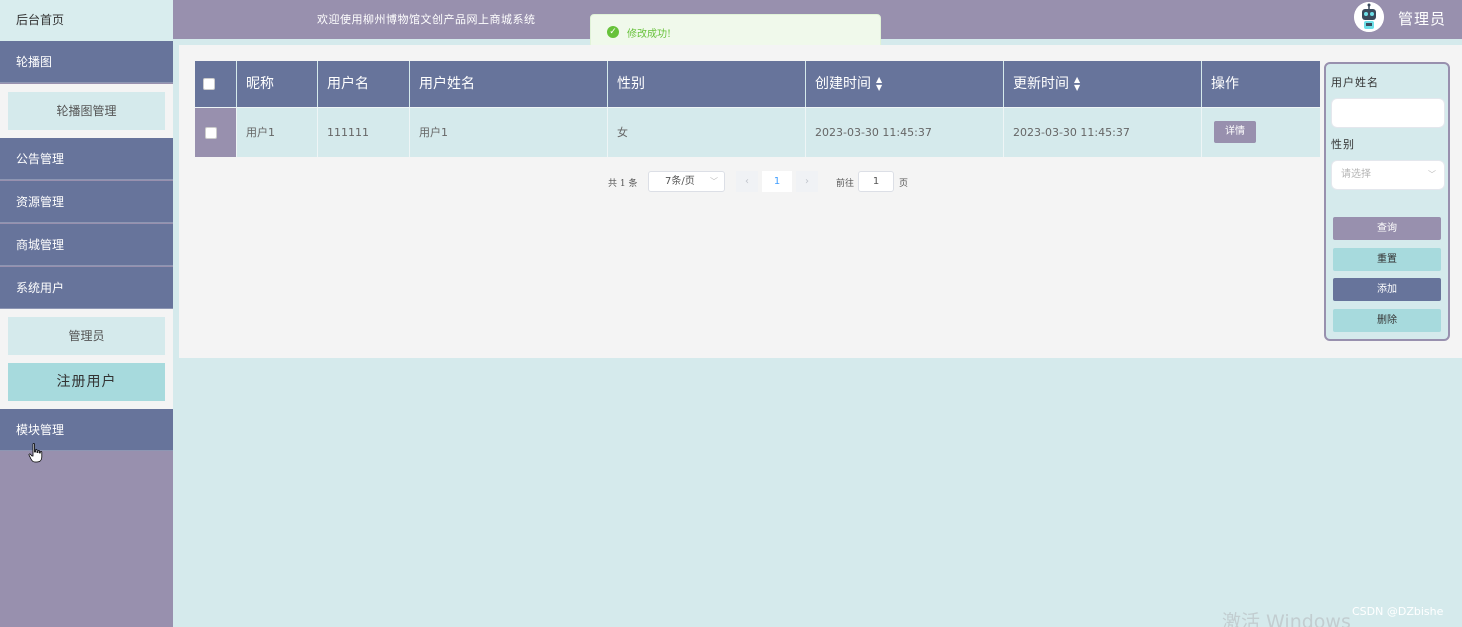 This screenshot has height=627, width=1462. Describe the element at coordinates (1041, 84) in the screenshot. I see `col-header-updated-label: 更新时间` at that location.